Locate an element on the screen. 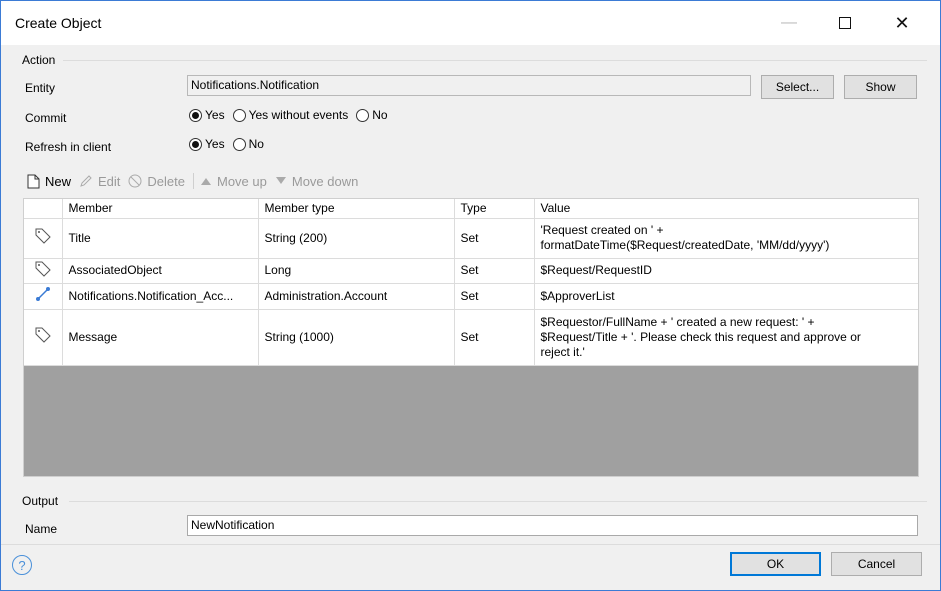  action-section-label: Action is located at coordinates (39, 60).